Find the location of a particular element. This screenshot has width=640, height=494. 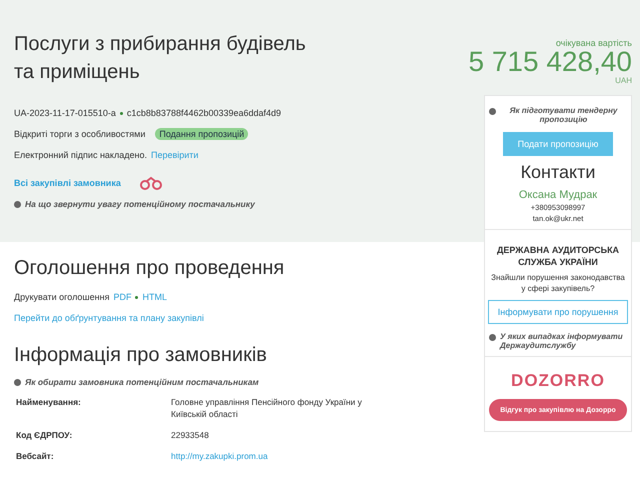

audit-text: Знайшли порушення законодавства у сфері закупівель? is located at coordinates (558, 283).